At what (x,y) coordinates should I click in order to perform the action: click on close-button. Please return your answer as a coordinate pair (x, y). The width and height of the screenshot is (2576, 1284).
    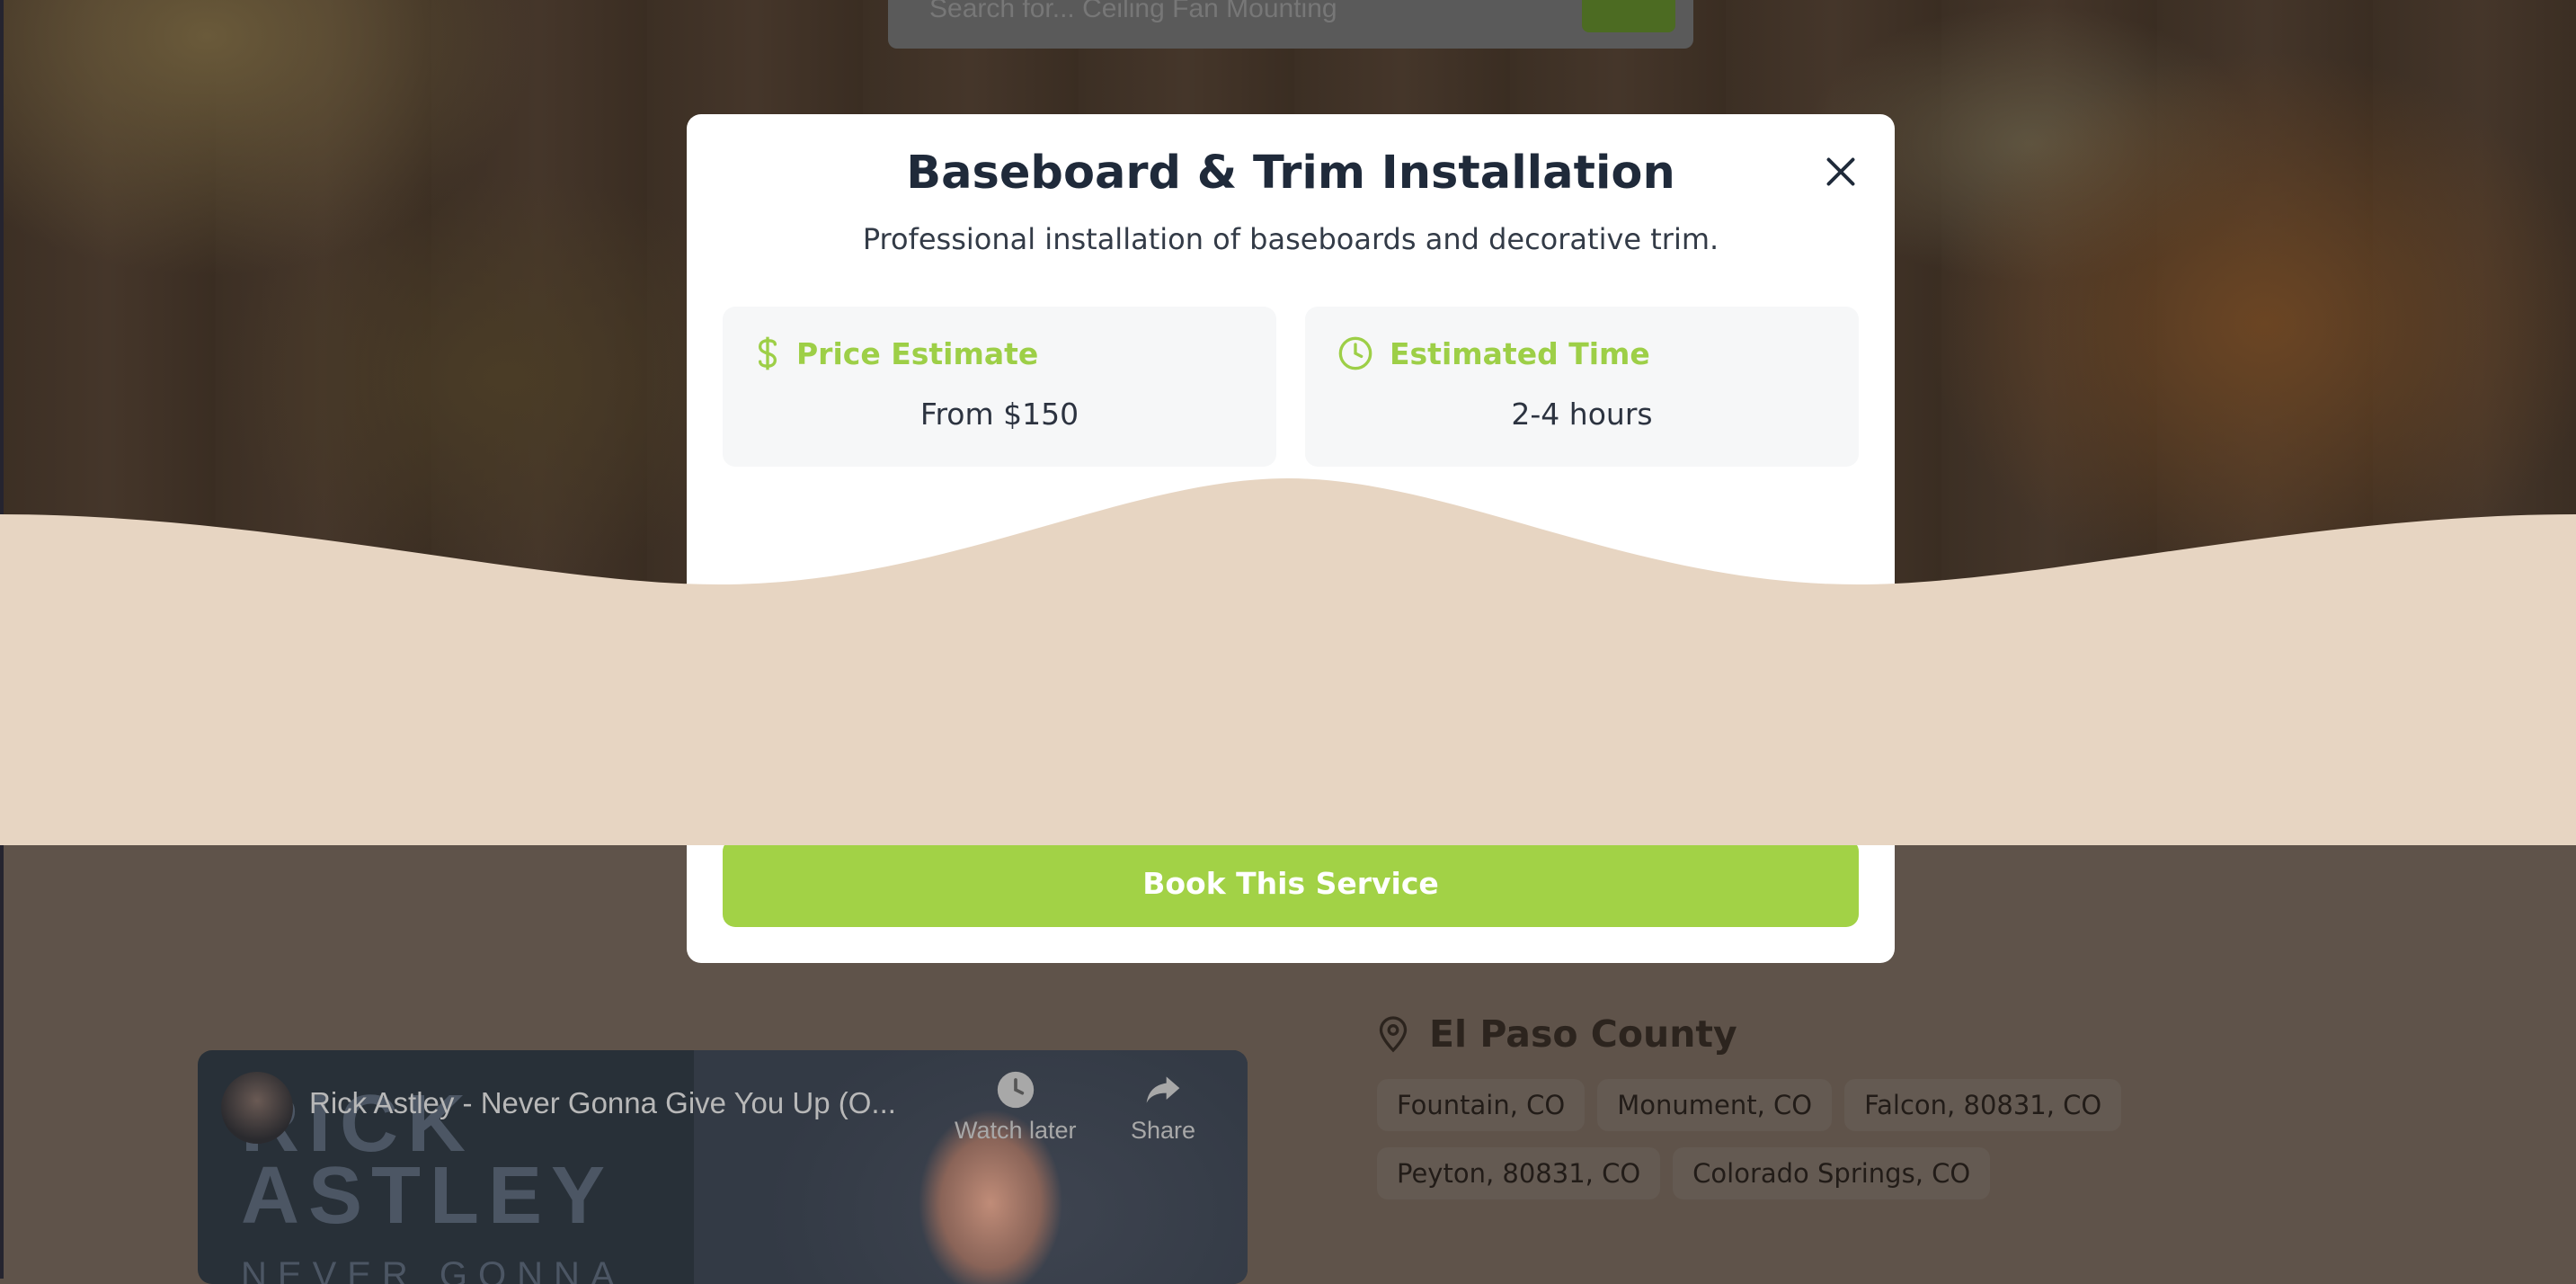
    Looking at the image, I should click on (1840, 172).